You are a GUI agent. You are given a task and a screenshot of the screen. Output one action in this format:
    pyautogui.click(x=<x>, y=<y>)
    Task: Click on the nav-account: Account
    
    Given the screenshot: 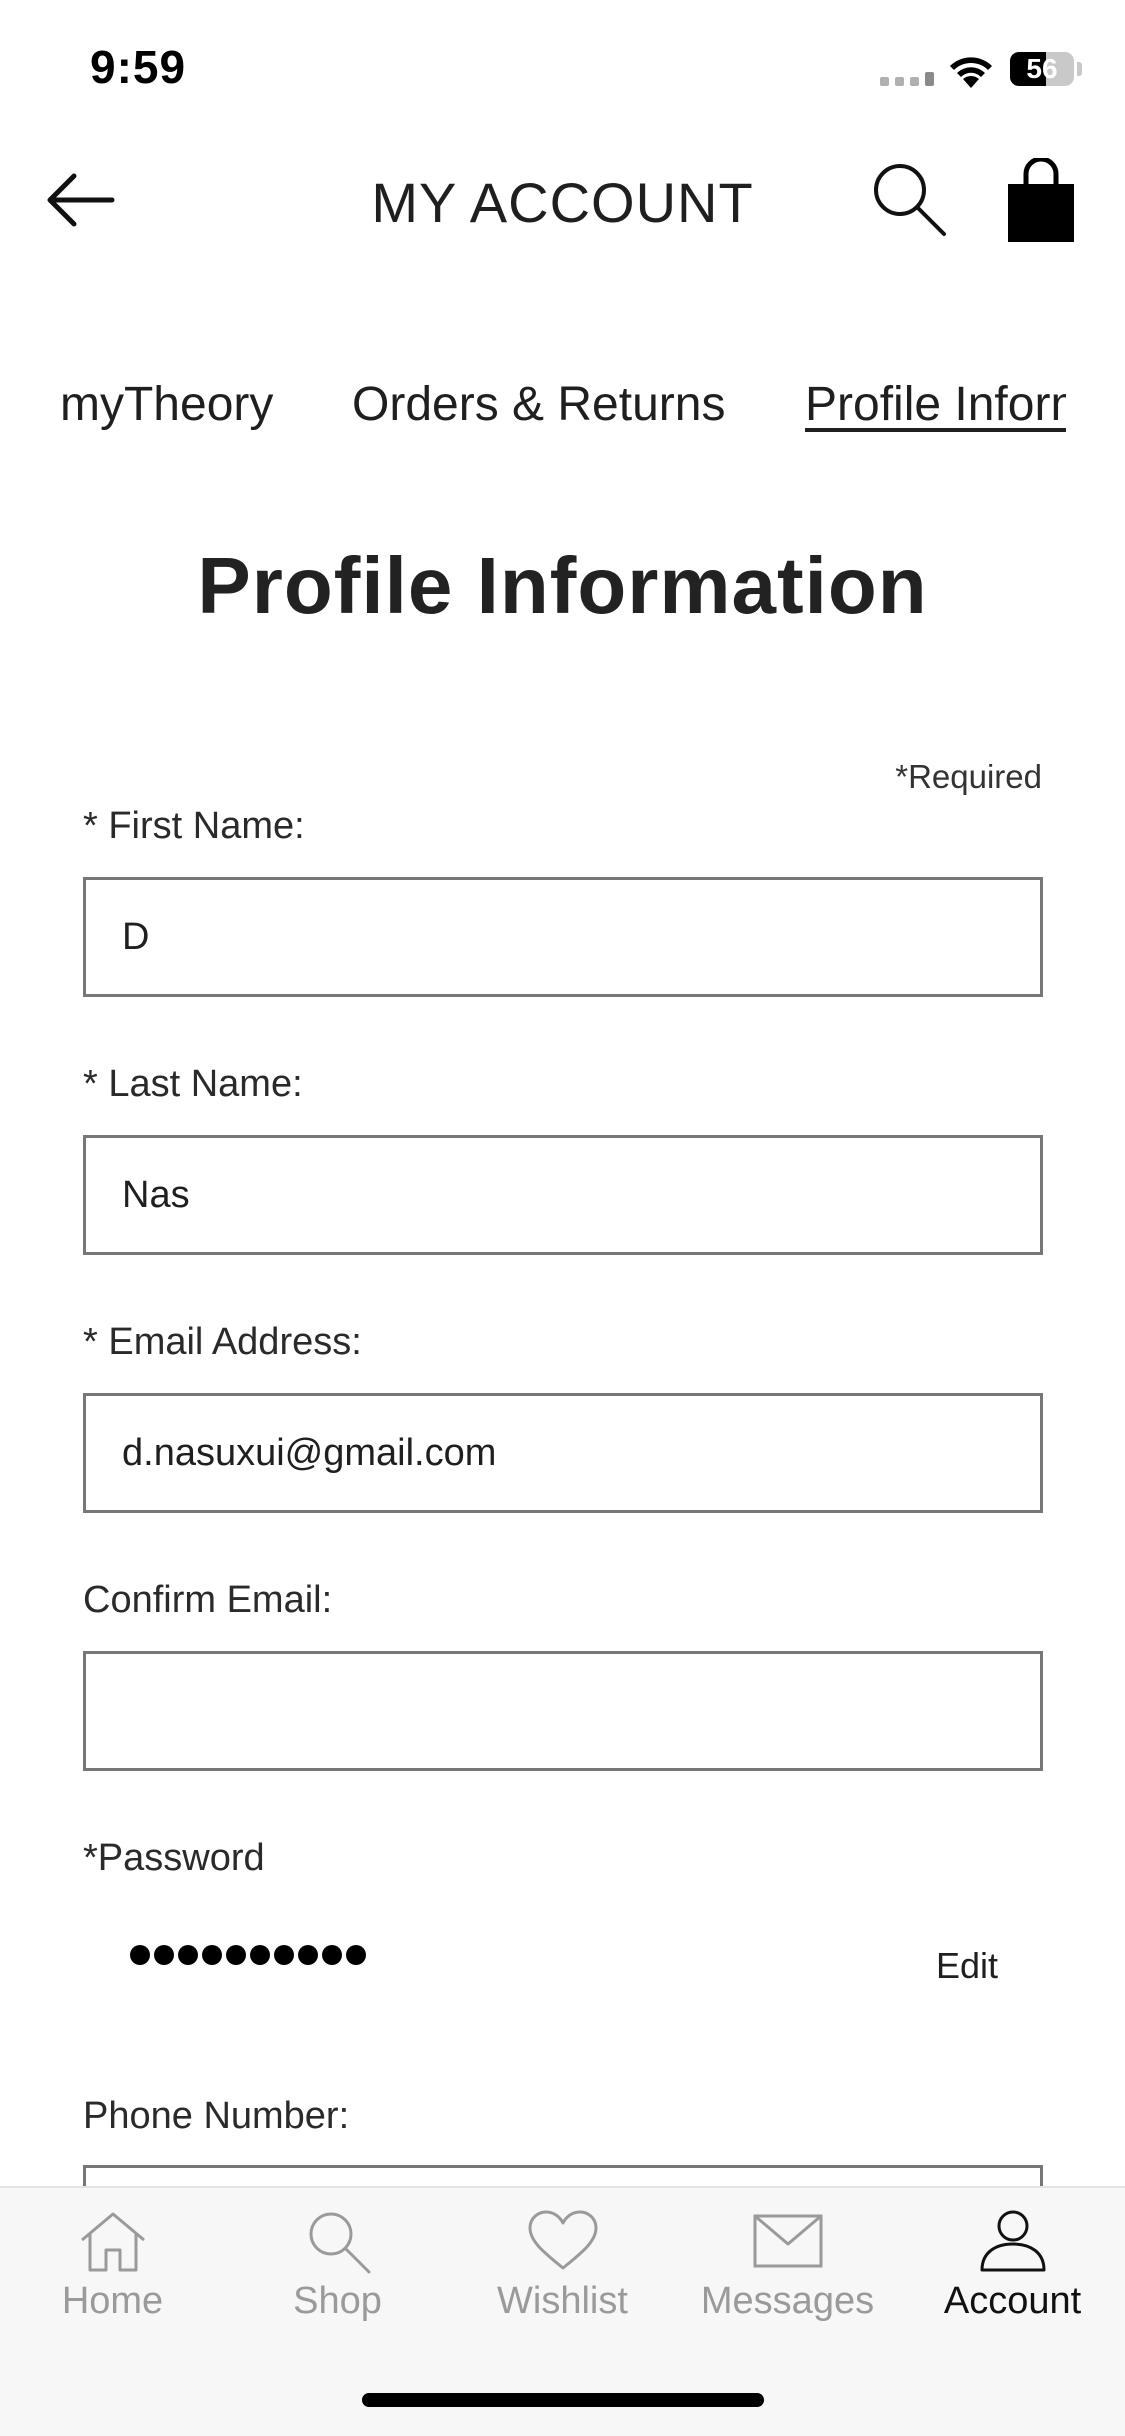 What is the action you would take?
    pyautogui.click(x=1012, y=2283)
    